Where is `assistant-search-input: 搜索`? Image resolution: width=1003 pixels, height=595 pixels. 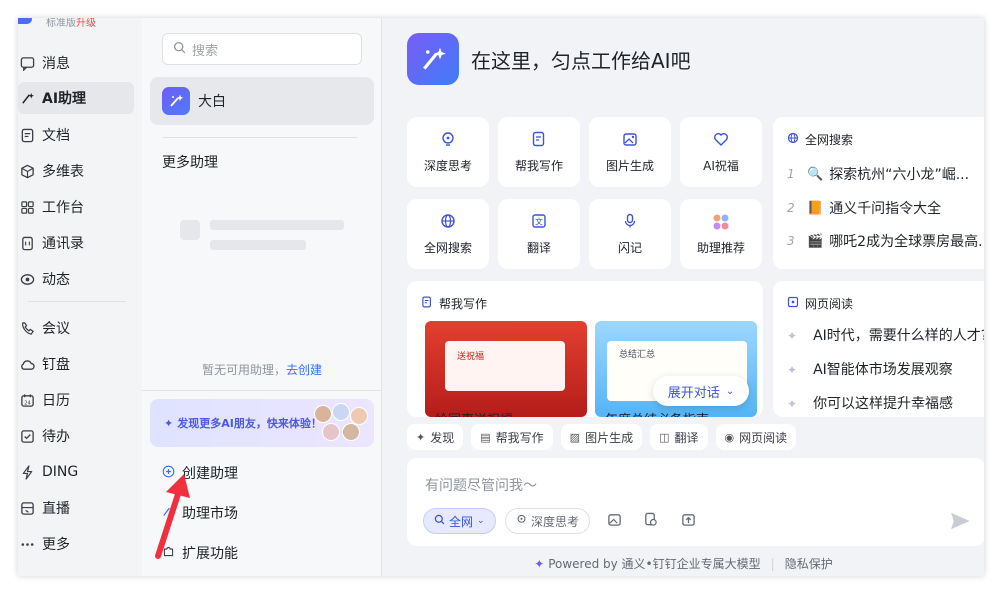
assistant-search-input: 搜索 is located at coordinates (262, 49).